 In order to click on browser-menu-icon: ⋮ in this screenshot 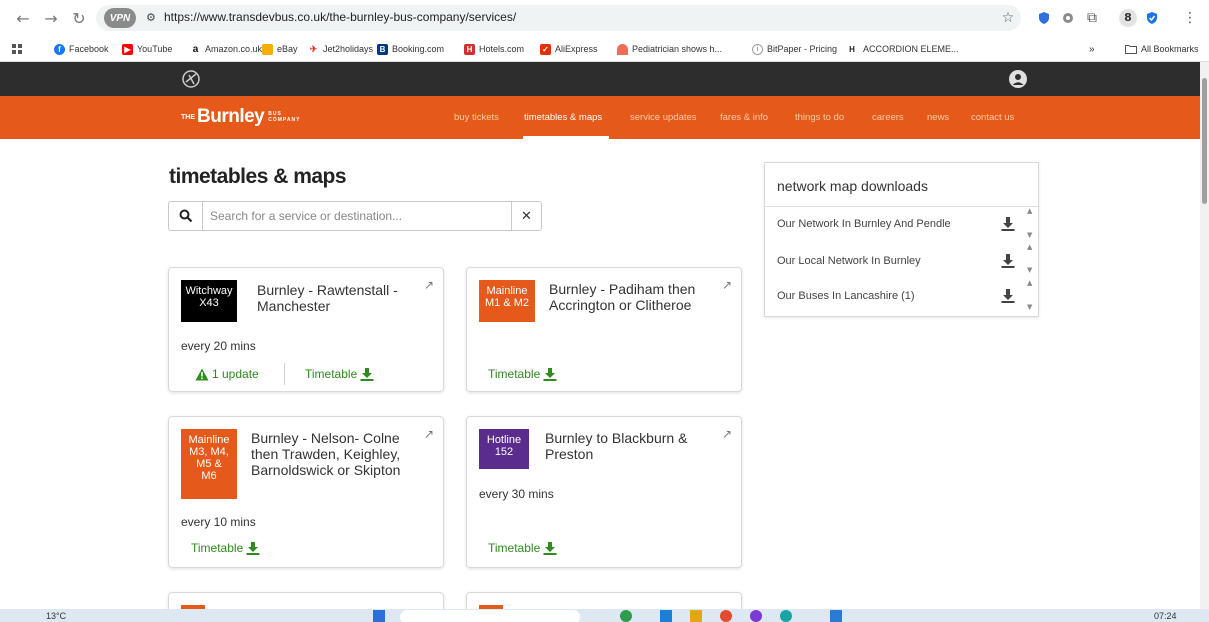, I will do `click(1190, 18)`.